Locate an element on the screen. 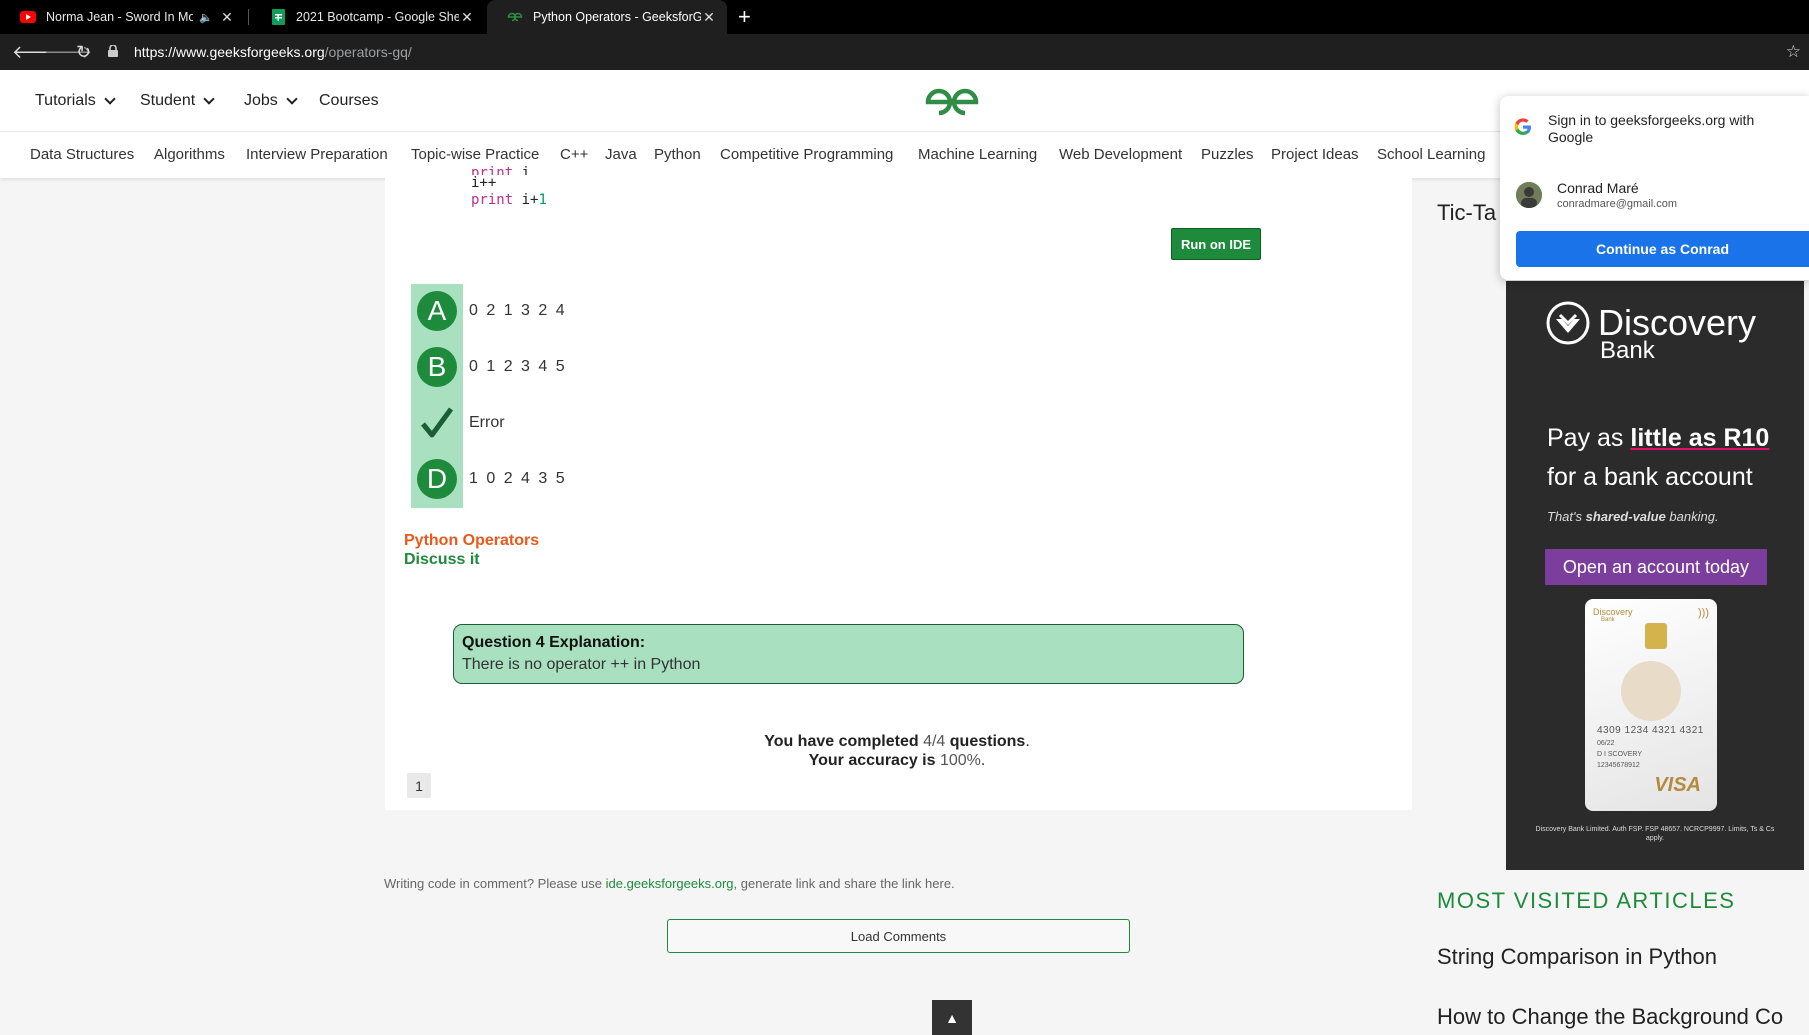 This screenshot has width=1809, height=1035. popup-title: Sign in to geeksforgeeks.org with Google is located at coordinates (1651, 128).